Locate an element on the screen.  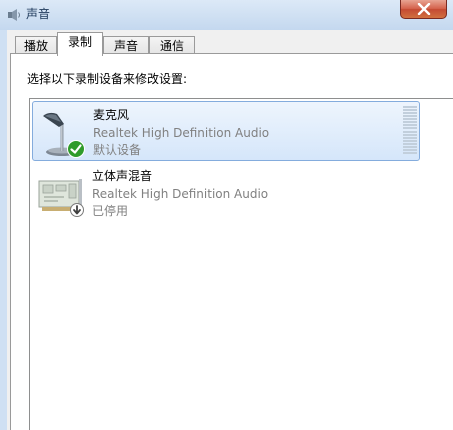
device-status: 已停用 is located at coordinates (110, 211).